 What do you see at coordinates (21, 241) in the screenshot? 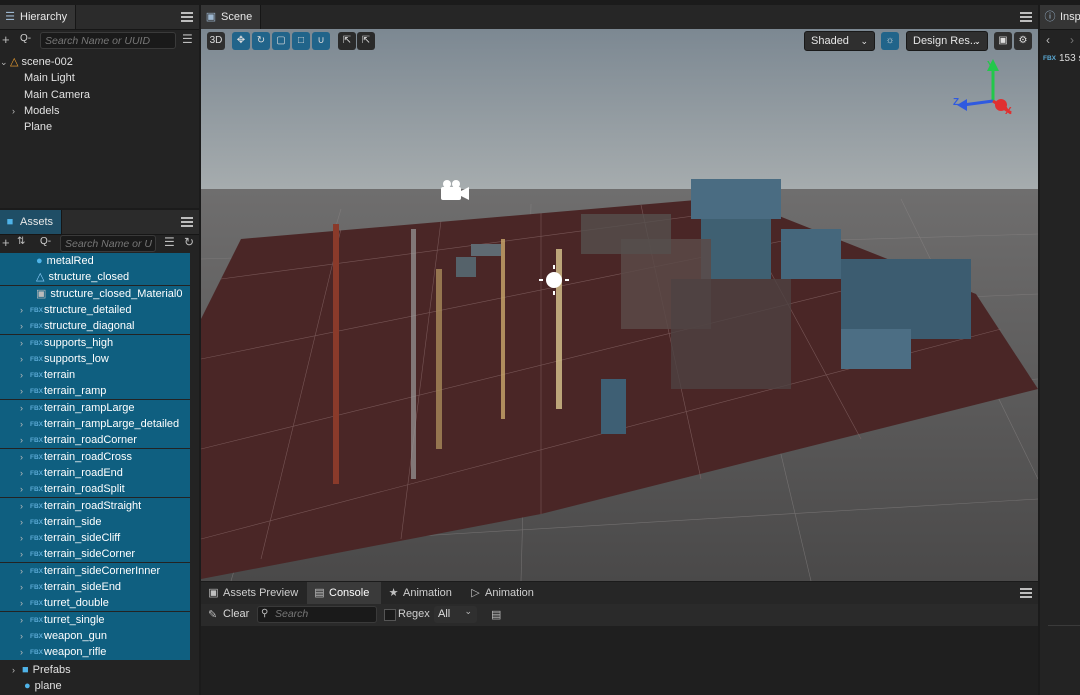
I see `sort-icon: ⇅` at bounding box center [21, 241].